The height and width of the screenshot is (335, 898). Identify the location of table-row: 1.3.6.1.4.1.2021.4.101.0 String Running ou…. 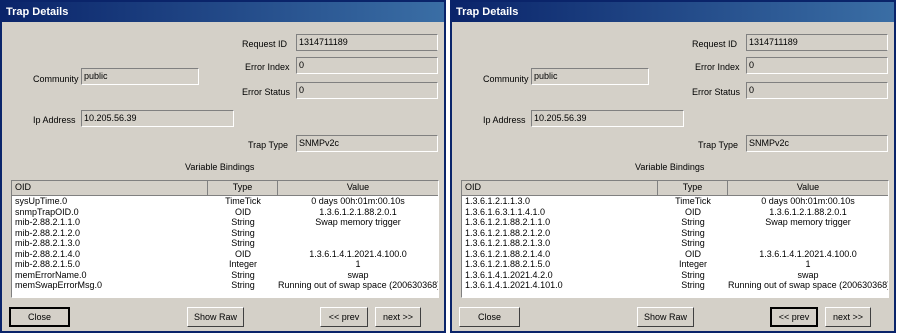
(675, 285).